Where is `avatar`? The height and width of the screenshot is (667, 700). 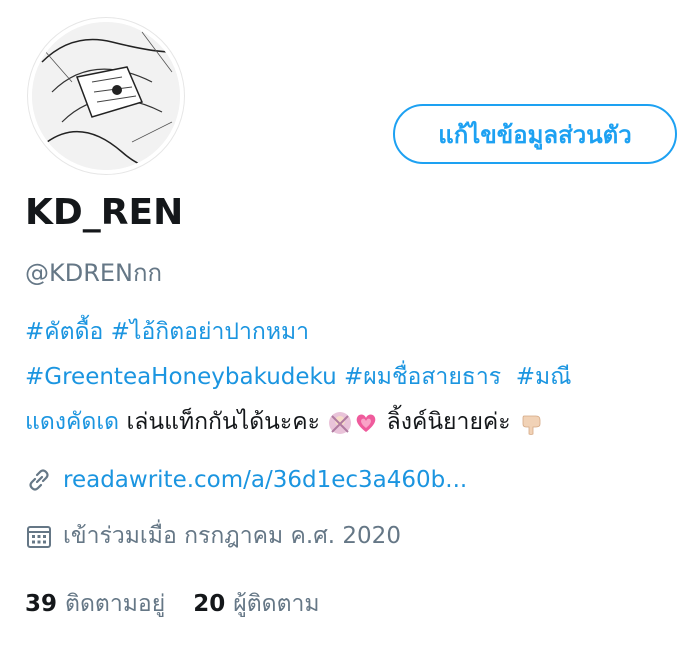 avatar is located at coordinates (106, 96).